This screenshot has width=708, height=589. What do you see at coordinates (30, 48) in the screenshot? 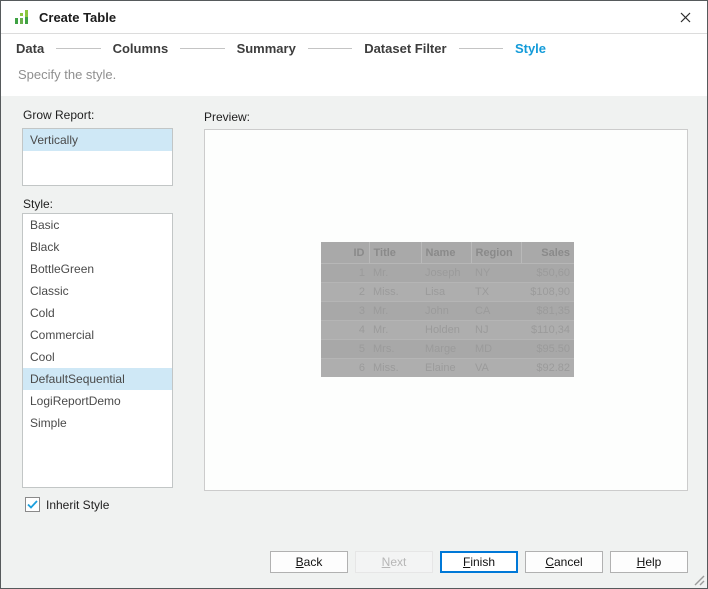
I see `step-data: Data` at bounding box center [30, 48].